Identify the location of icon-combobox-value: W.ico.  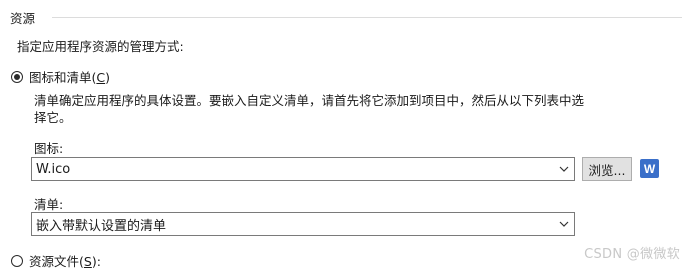
(53, 169).